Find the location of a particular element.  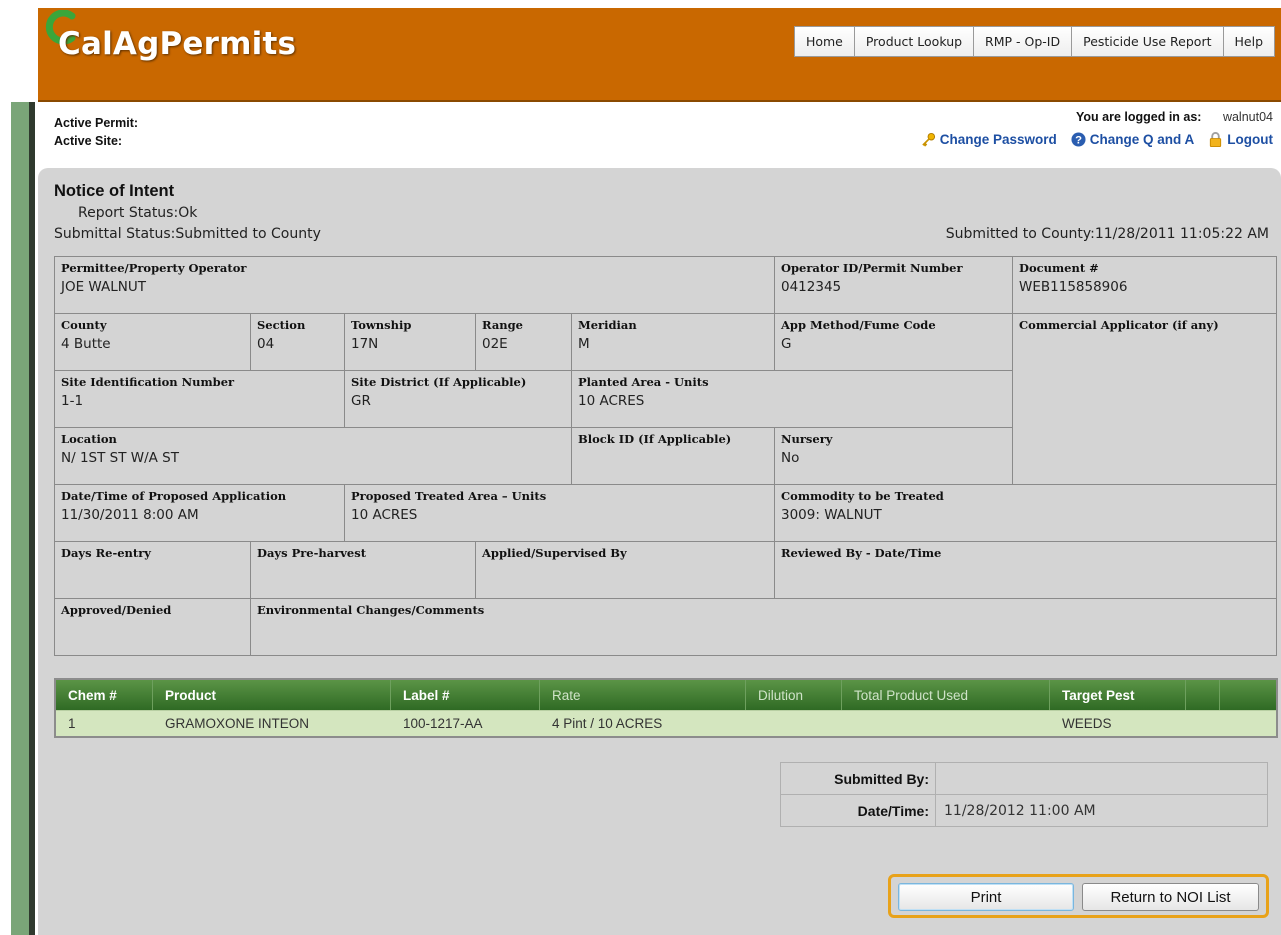

permittee-label: Permittee/Property Operator is located at coordinates (154, 268).